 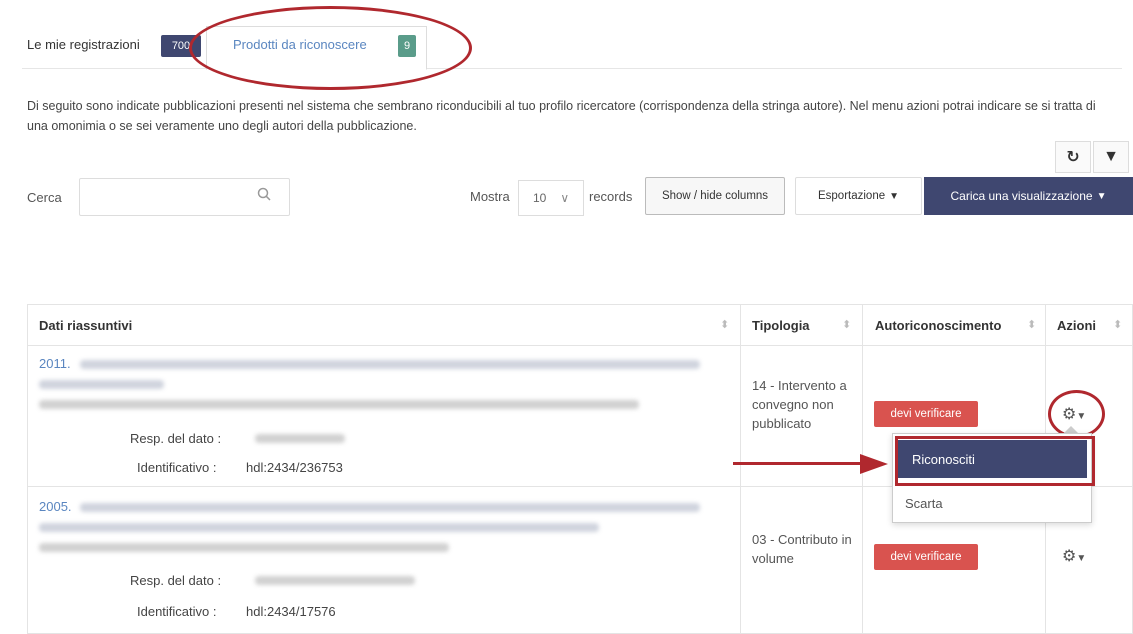 What do you see at coordinates (874, 464) in the screenshot?
I see `annotation-arrow-head` at bounding box center [874, 464].